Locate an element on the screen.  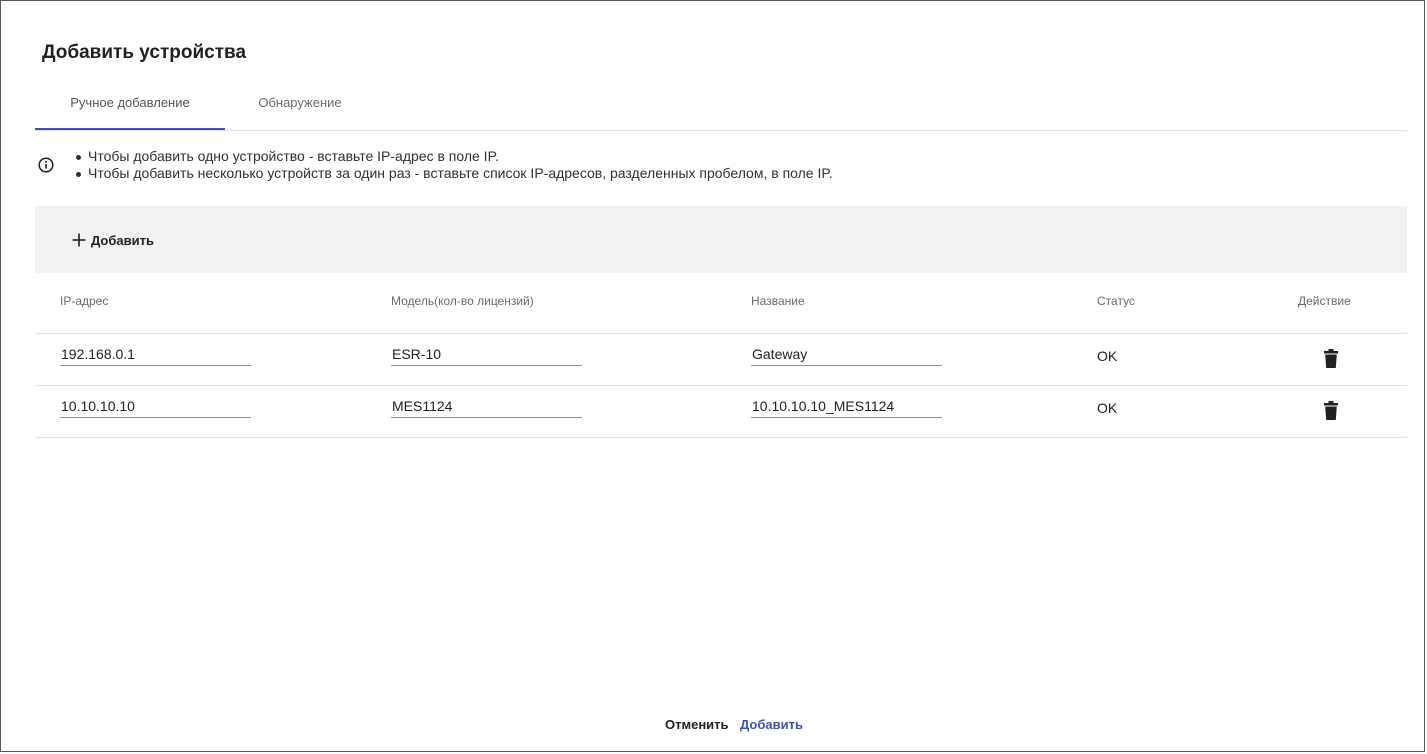
column-header-model: Модель(кол-во лицензий) is located at coordinates (462, 301).